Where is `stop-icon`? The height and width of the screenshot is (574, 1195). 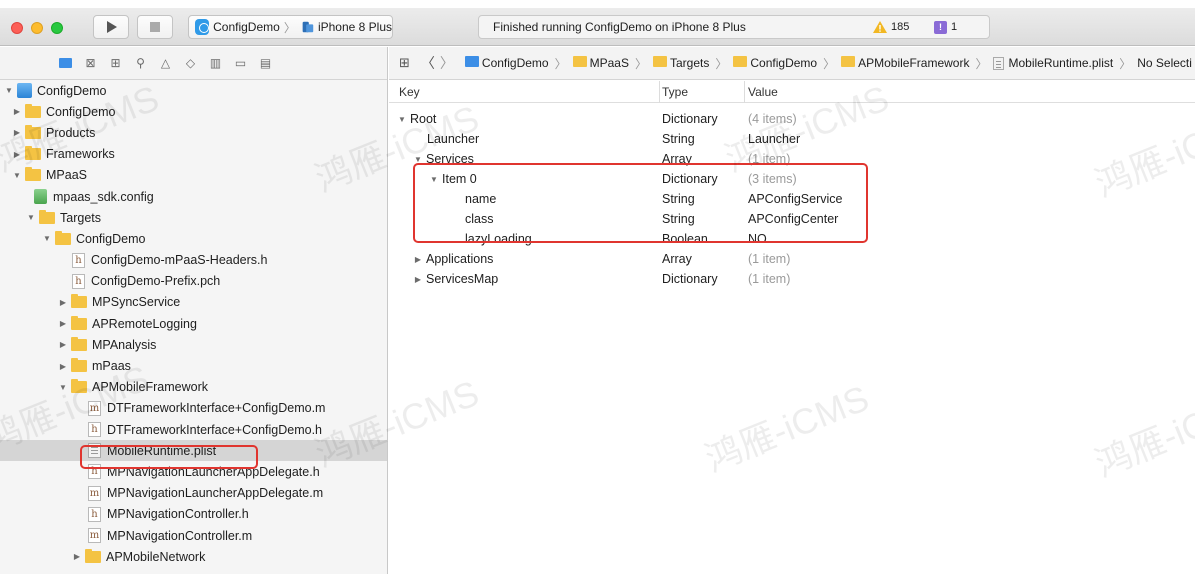 stop-icon is located at coordinates (155, 27).